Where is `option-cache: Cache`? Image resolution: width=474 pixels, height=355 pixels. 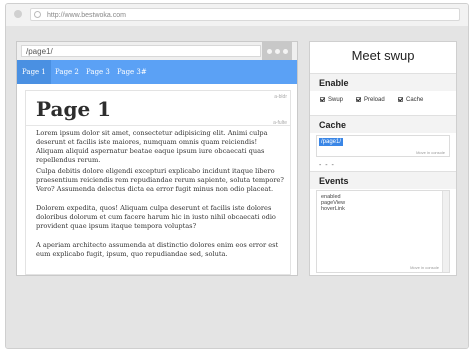 option-cache: Cache is located at coordinates (410, 100).